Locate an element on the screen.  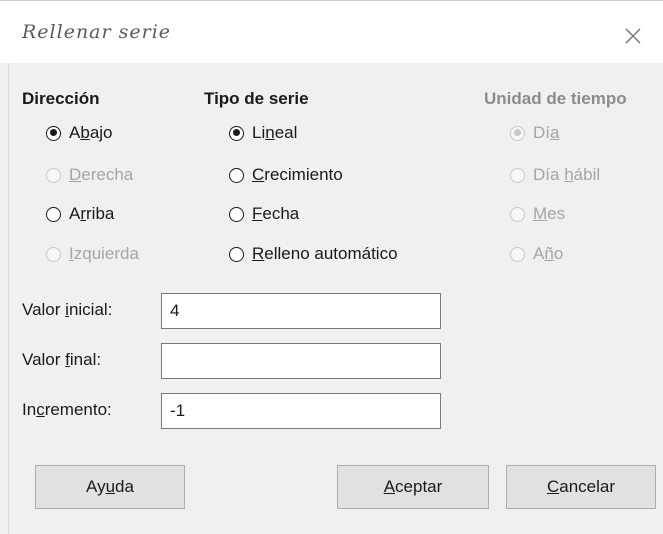
radio-month-label: Mes is located at coordinates (549, 213).